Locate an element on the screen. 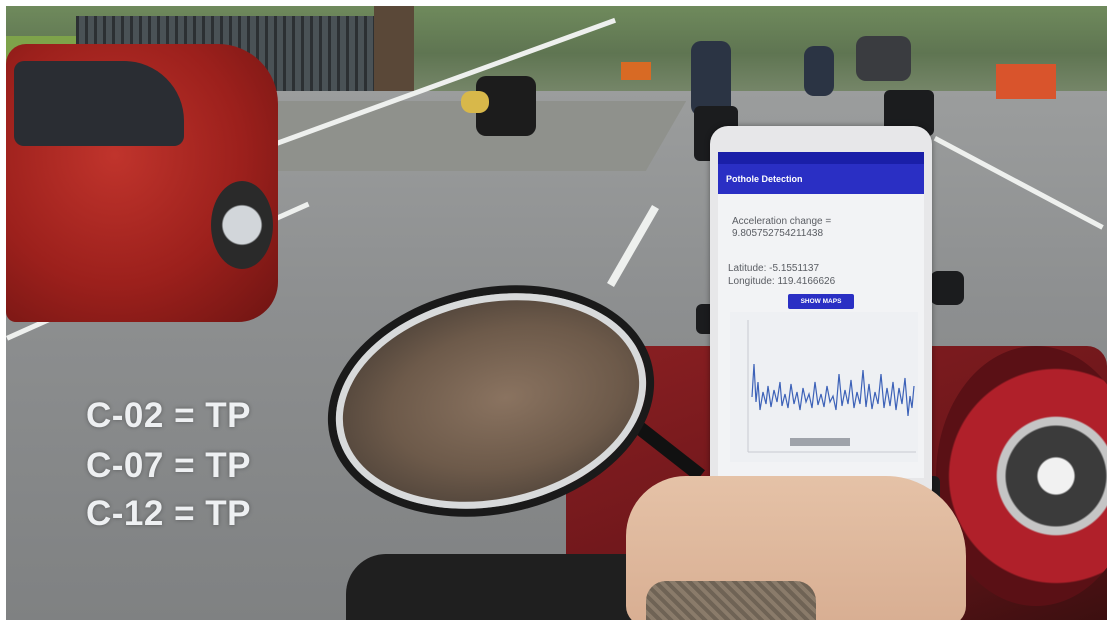 This screenshot has height=626, width=1113. yellow-scooter is located at coordinates (475, 102).